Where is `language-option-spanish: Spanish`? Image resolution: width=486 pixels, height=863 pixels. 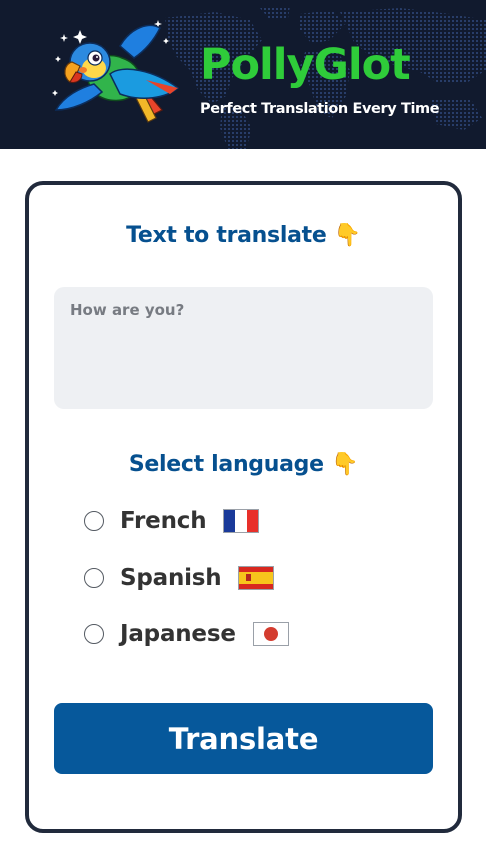 language-option-spanish: Spanish is located at coordinates (179, 578).